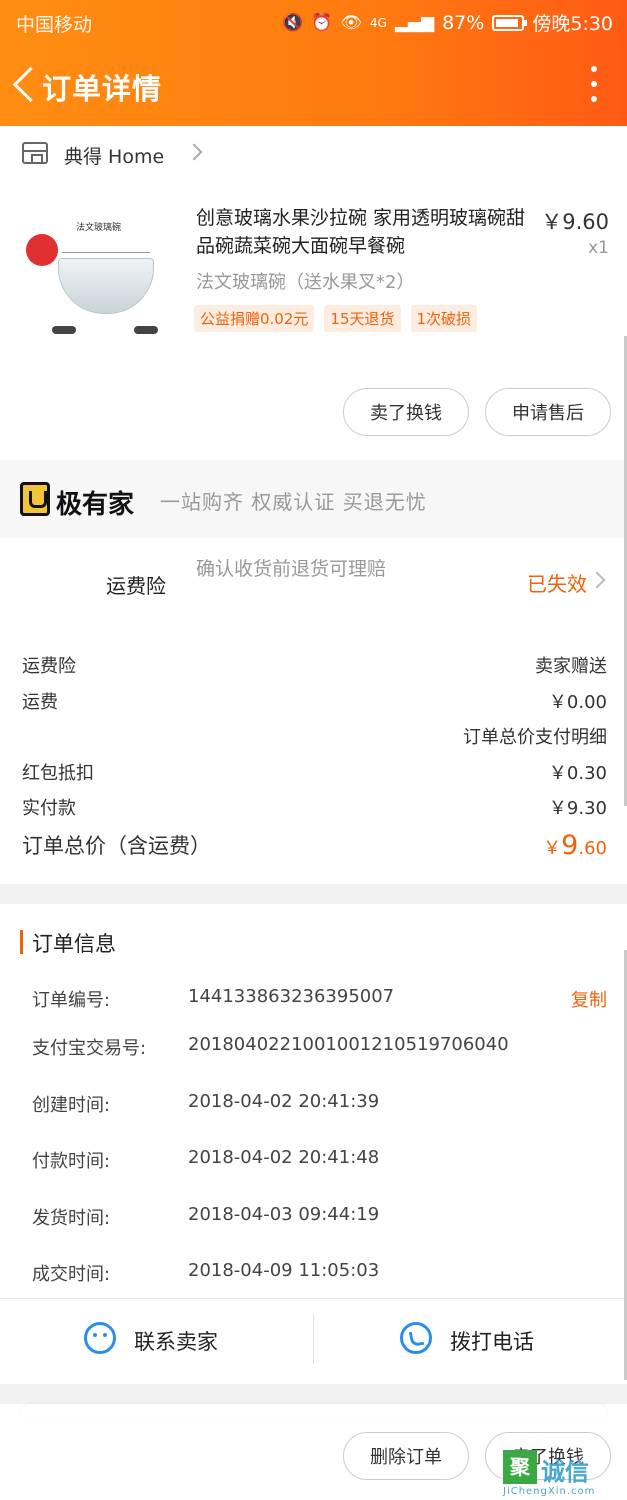 Image resolution: width=627 pixels, height=1500 pixels. What do you see at coordinates (116, 846) in the screenshot?
I see `total-label: 订单总价（含运费）` at bounding box center [116, 846].